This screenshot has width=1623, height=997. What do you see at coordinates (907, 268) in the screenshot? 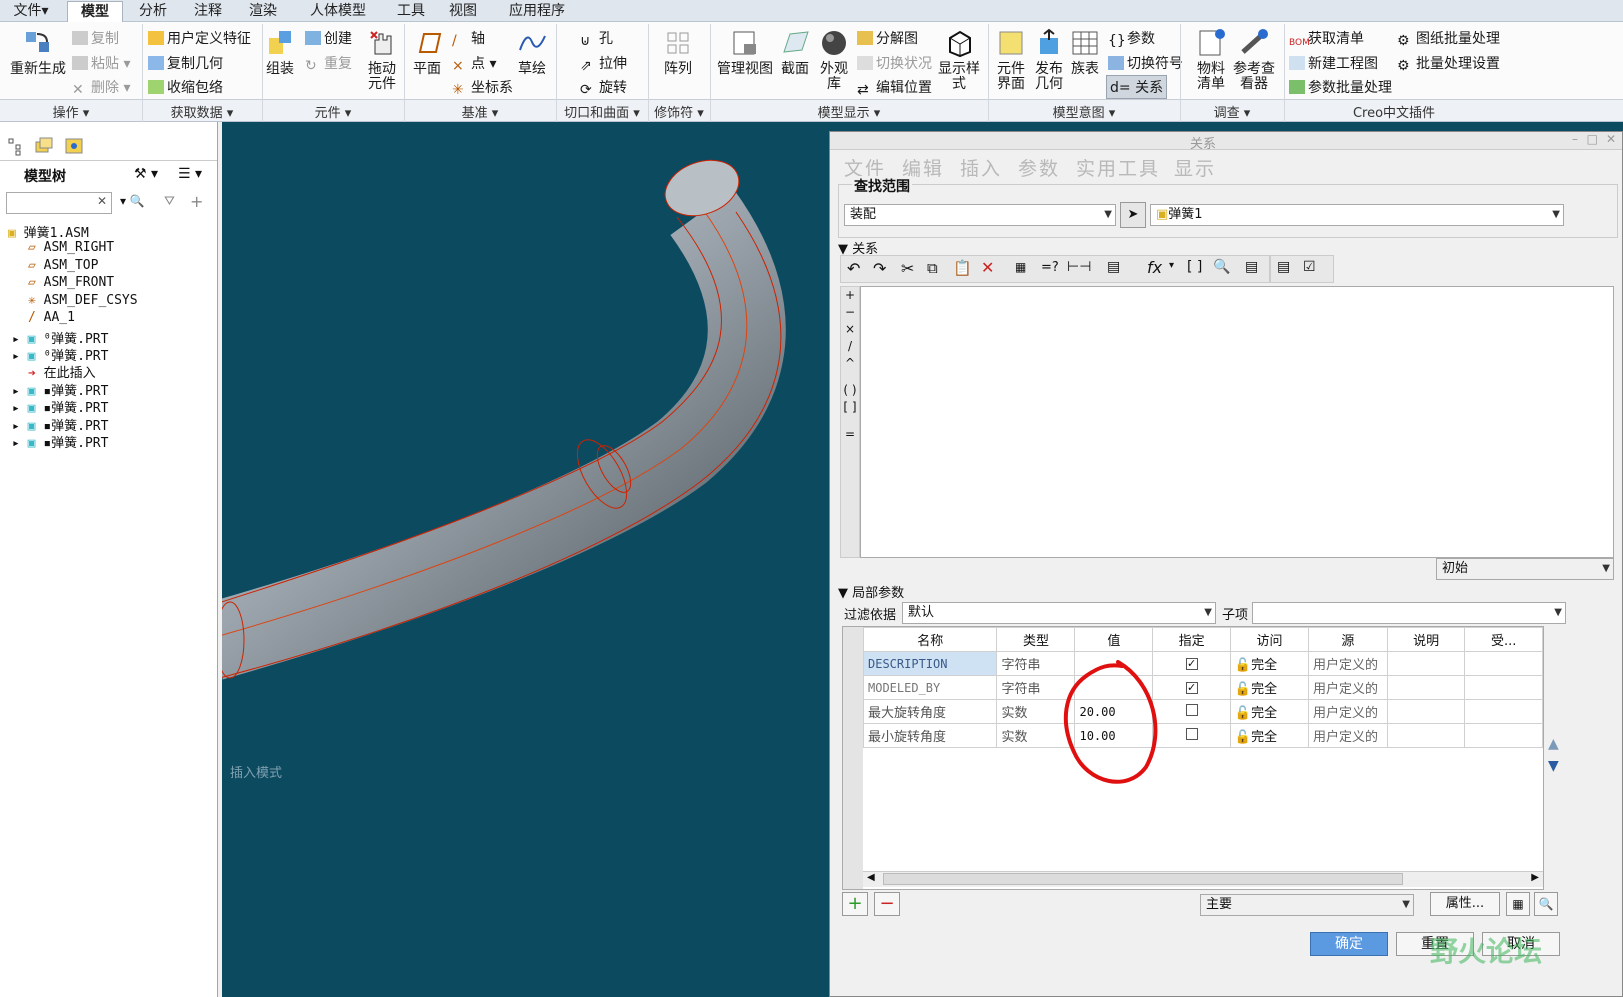
I see `cut-icon: ✂` at bounding box center [907, 268].